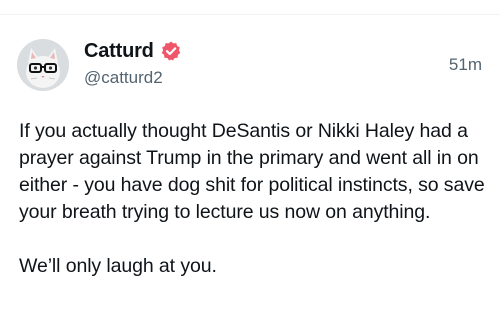 The height and width of the screenshot is (330, 500). I want to click on display-name: Catturd, so click(119, 51).